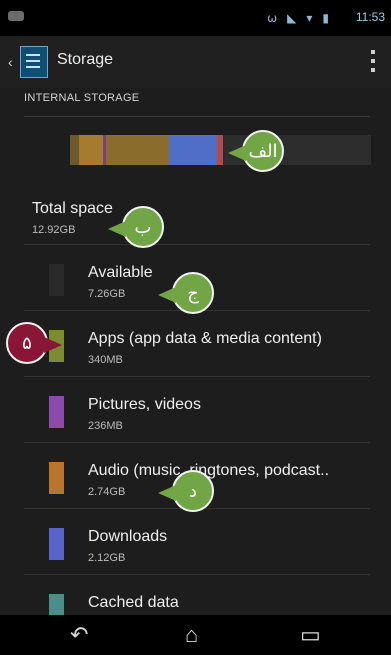 This screenshot has width=391, height=655. I want to click on action-bar: ‹ Storage, so click(195, 62).